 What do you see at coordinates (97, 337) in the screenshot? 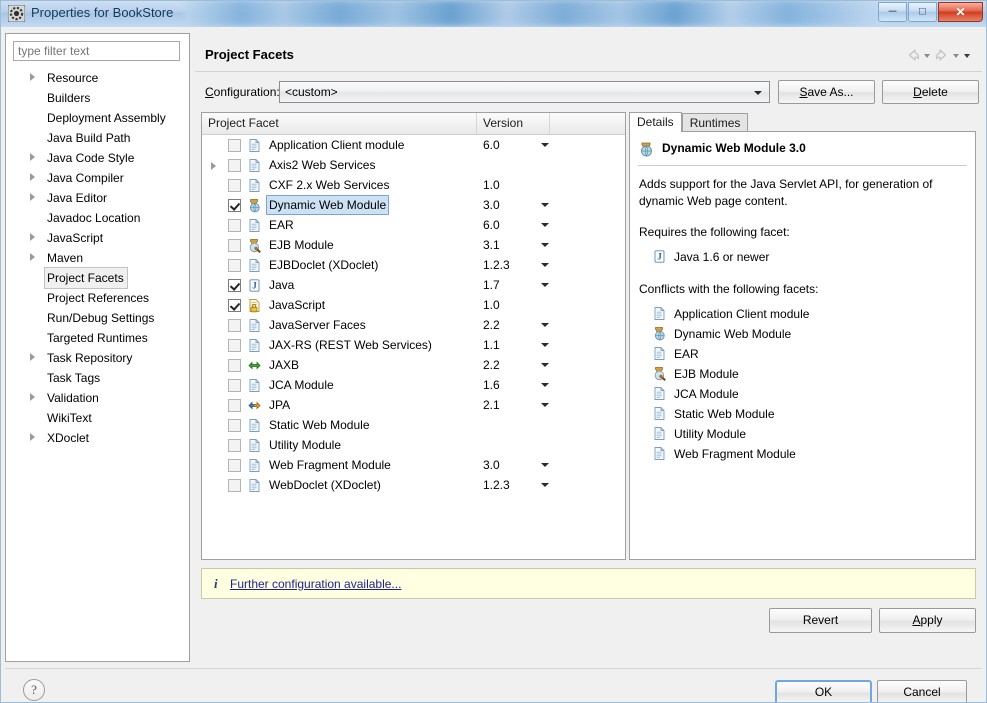
I see `sidebar-item-targeted-runtimes: Targeted Runtimes` at bounding box center [97, 337].